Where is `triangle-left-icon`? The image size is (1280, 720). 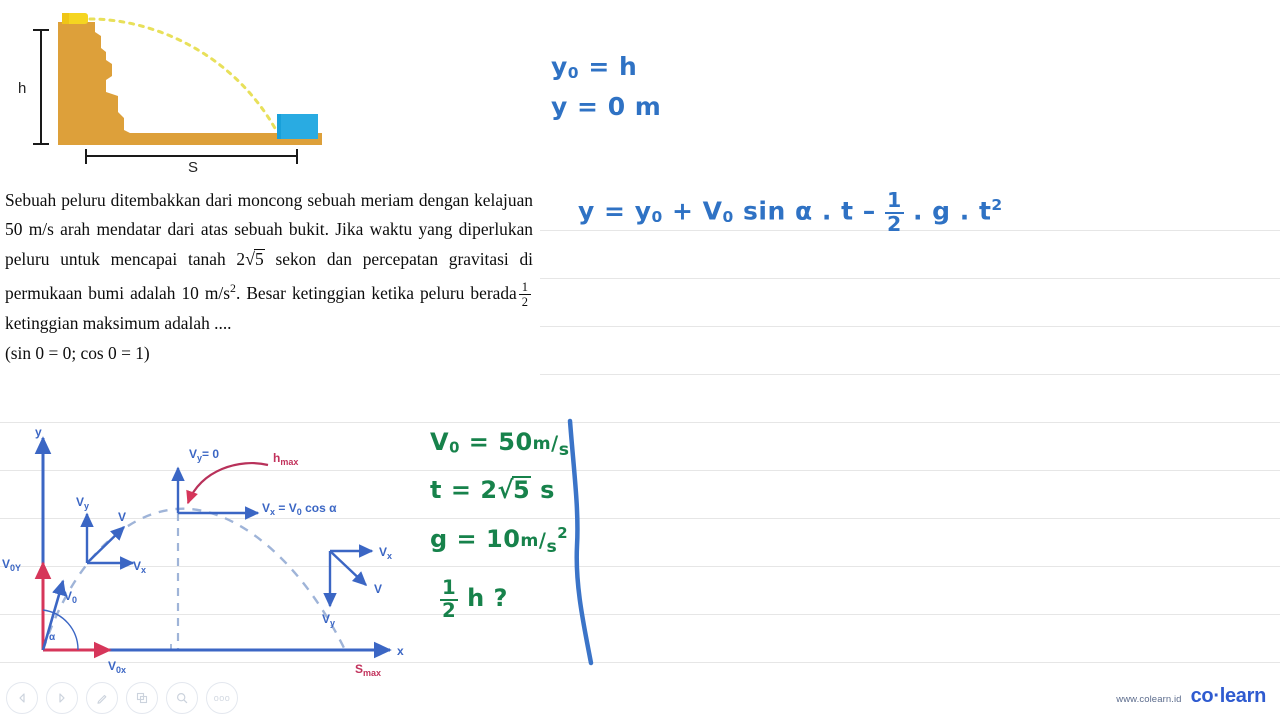 triangle-left-icon is located at coordinates (22, 698).